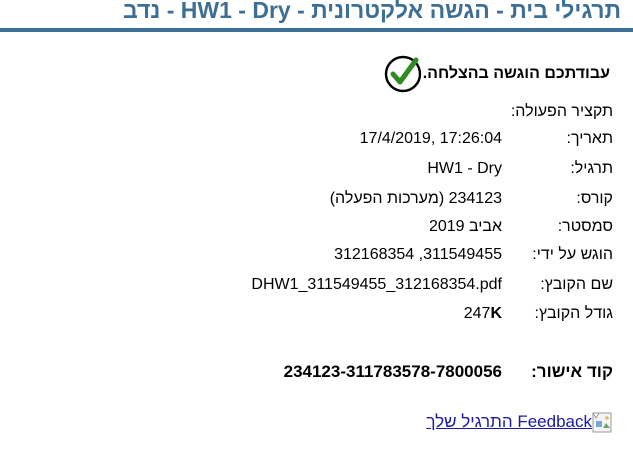 This screenshot has height=451, width=633. Describe the element at coordinates (316, 203) in the screenshot. I see `course-row: קורס: 234123 (מערכות הפעלה)` at that location.